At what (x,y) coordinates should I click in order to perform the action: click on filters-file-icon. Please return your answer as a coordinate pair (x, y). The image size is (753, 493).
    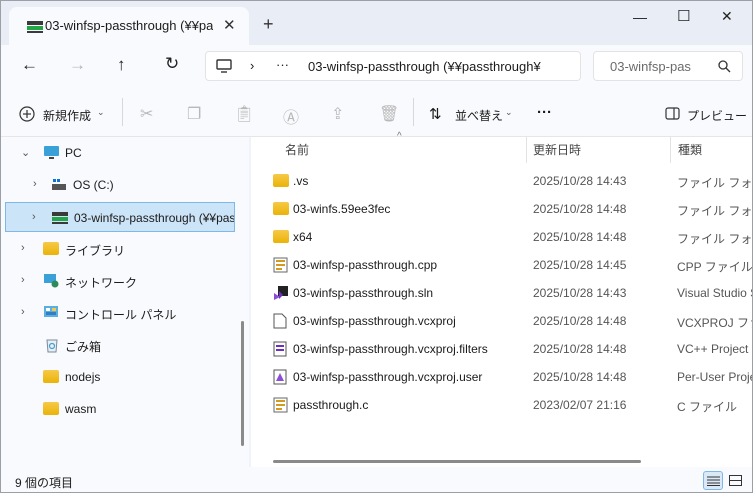
    Looking at the image, I should click on (281, 349).